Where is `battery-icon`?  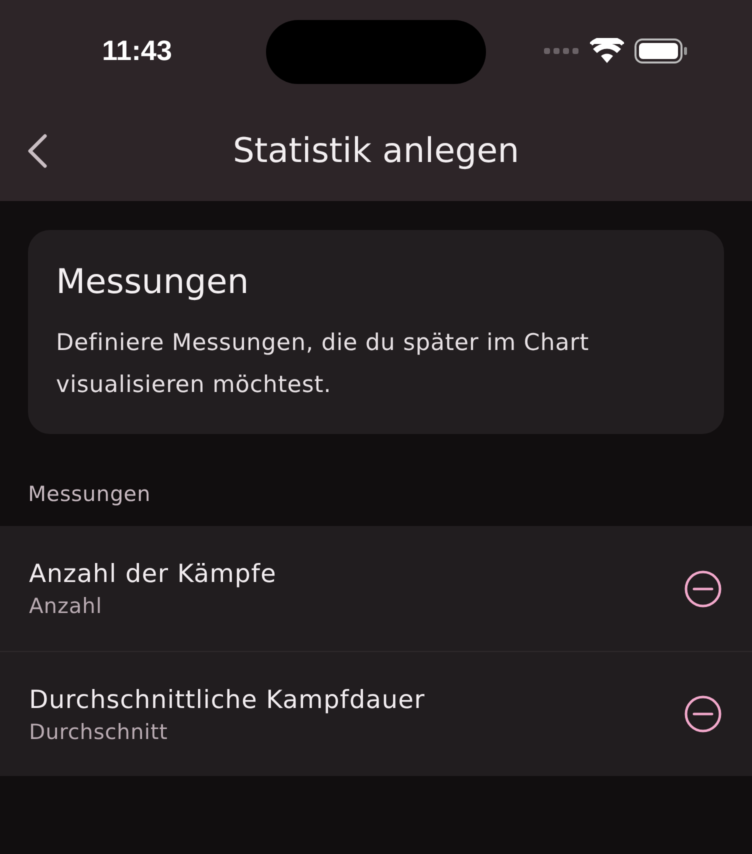 battery-icon is located at coordinates (661, 51).